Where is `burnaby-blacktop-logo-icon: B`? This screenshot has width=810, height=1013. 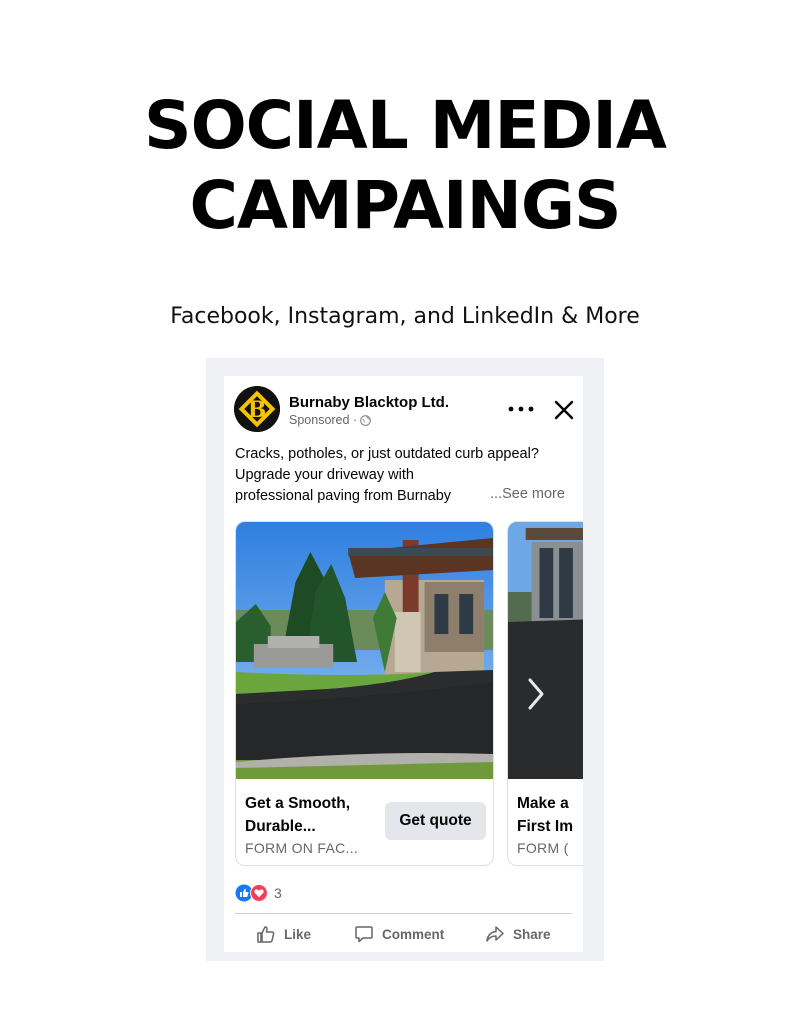
burnaby-blacktop-logo-icon: B is located at coordinates (257, 409).